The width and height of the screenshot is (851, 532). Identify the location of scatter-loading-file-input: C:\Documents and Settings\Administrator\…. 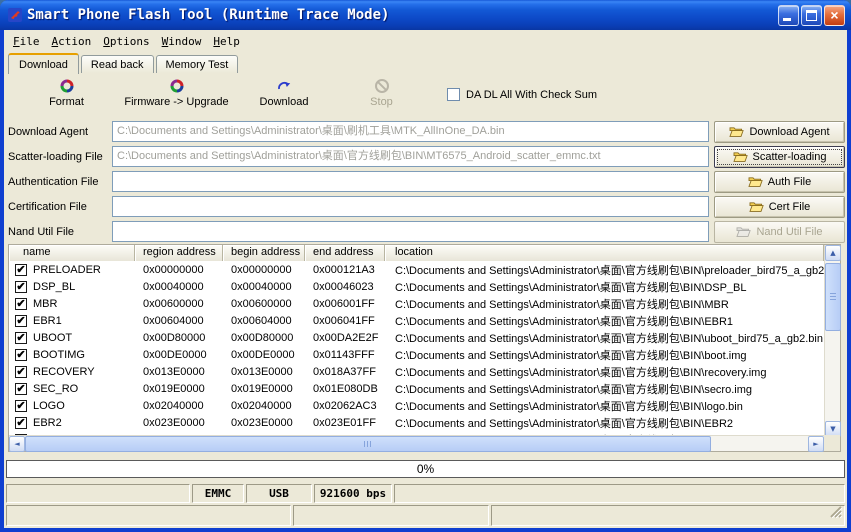
(410, 156).